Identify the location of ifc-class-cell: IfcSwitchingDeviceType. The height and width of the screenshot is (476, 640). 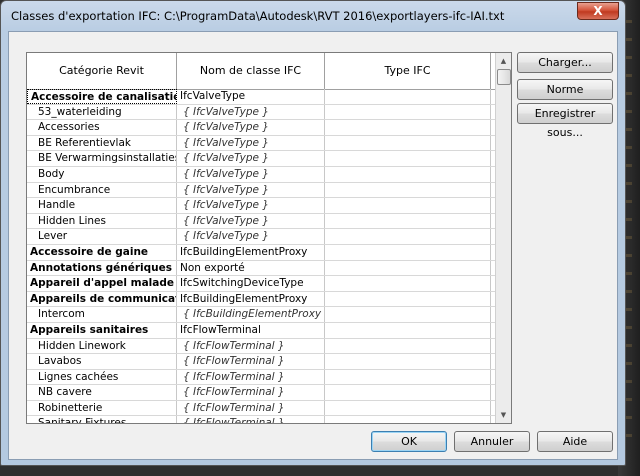
(251, 283).